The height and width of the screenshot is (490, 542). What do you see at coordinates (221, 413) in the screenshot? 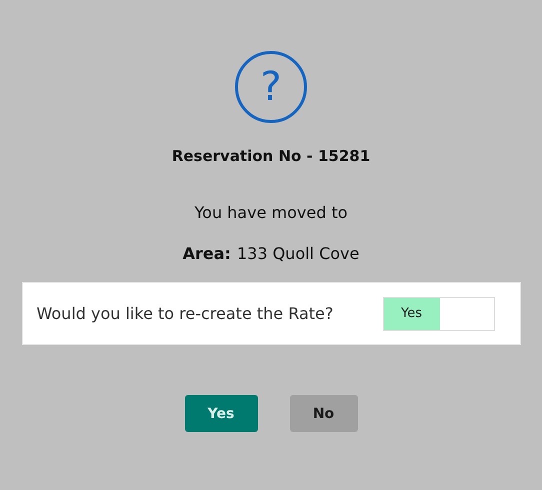
I see `yes-button: Yes` at bounding box center [221, 413].